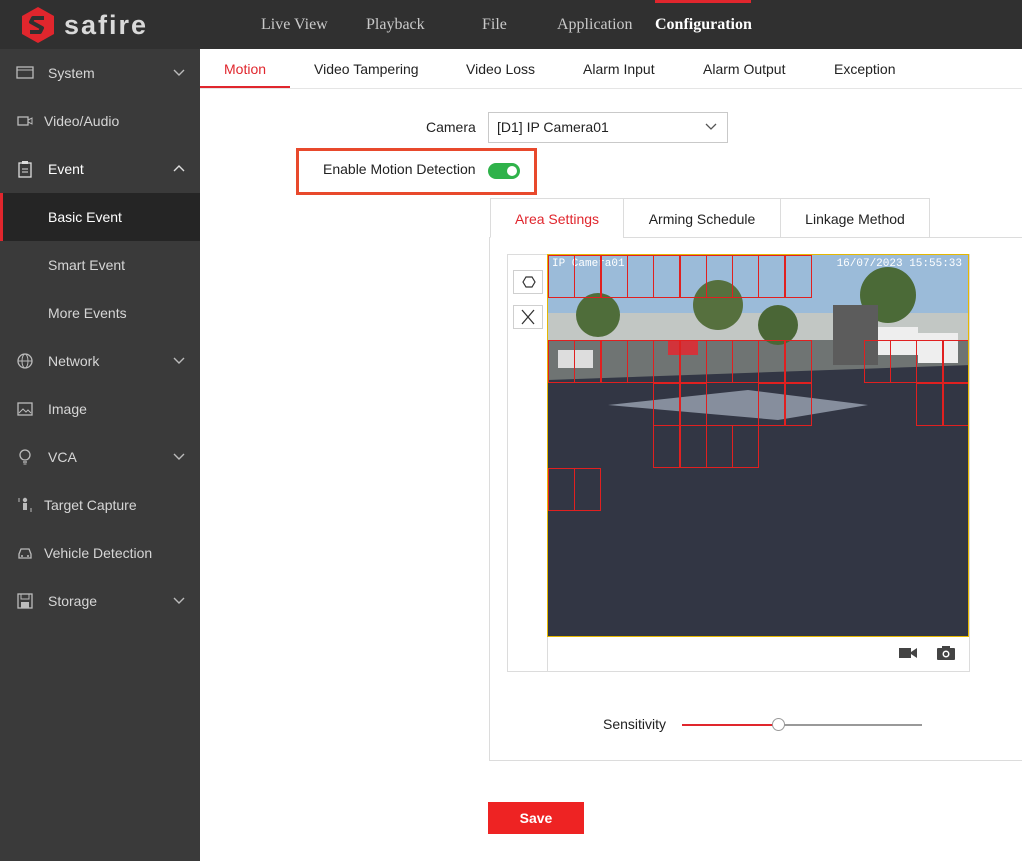 The height and width of the screenshot is (861, 1022). What do you see at coordinates (595, 24) in the screenshot?
I see `nav-application: Application` at bounding box center [595, 24].